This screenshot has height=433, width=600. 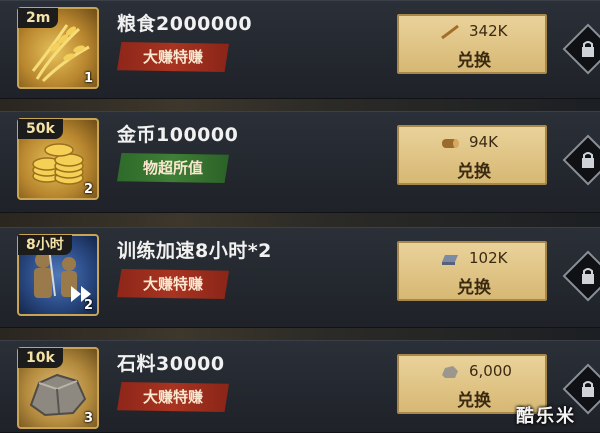 What do you see at coordinates (38, 18) in the screenshot?
I see `amount-tag: 2m` at bounding box center [38, 18].